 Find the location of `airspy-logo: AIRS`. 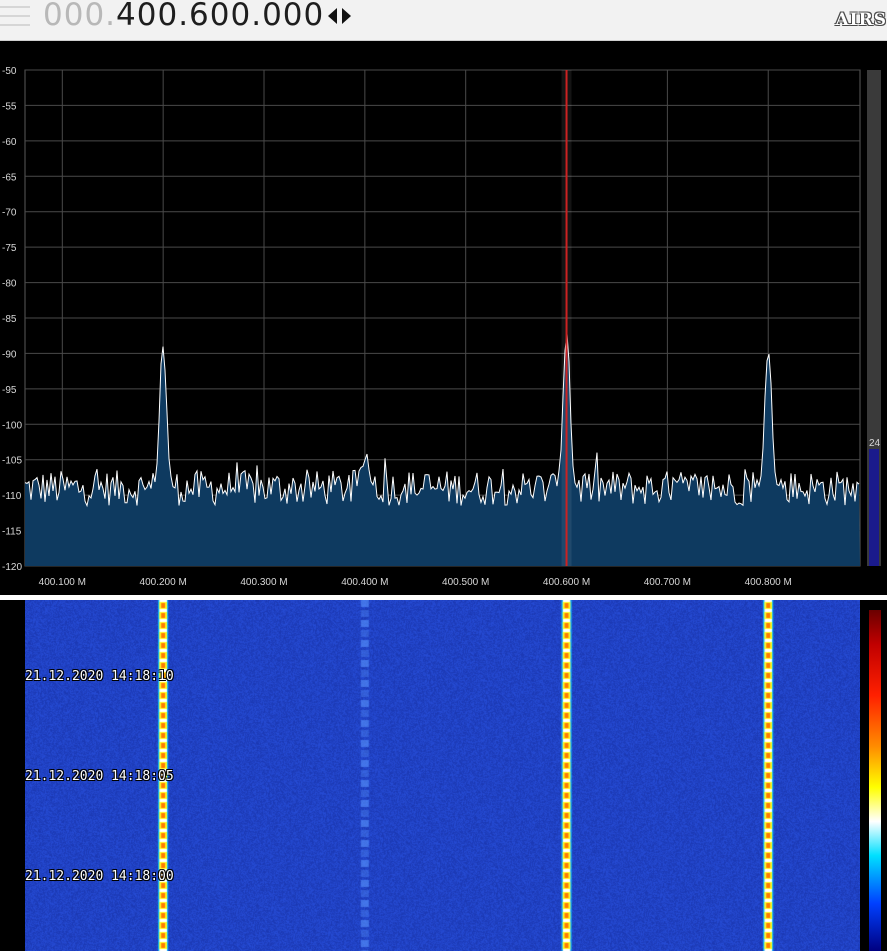

airspy-logo: AIRS is located at coordinates (861, 20).